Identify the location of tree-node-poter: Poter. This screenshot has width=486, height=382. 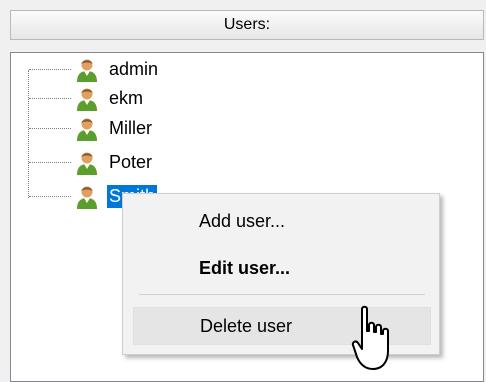
(139, 163).